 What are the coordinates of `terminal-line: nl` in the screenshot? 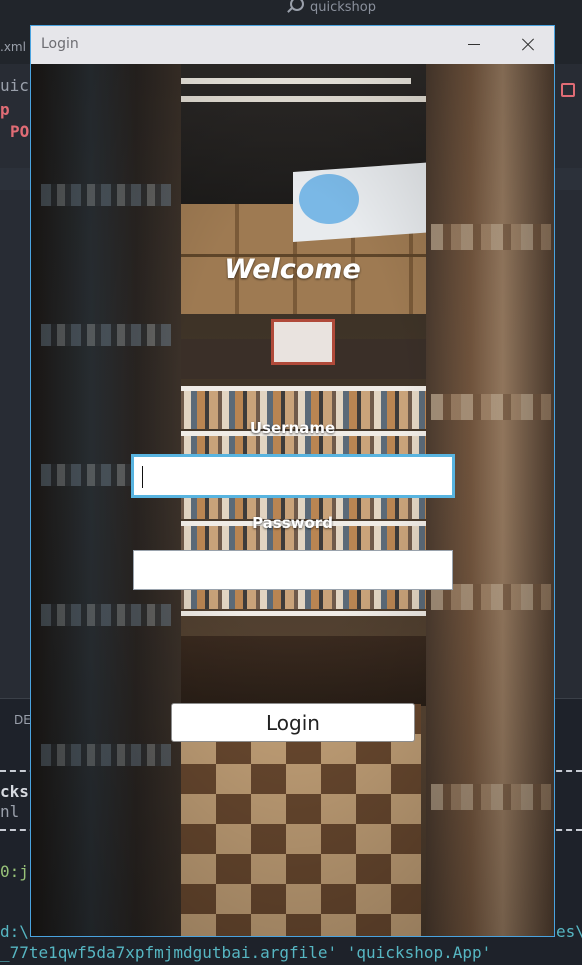 It's located at (10, 811).